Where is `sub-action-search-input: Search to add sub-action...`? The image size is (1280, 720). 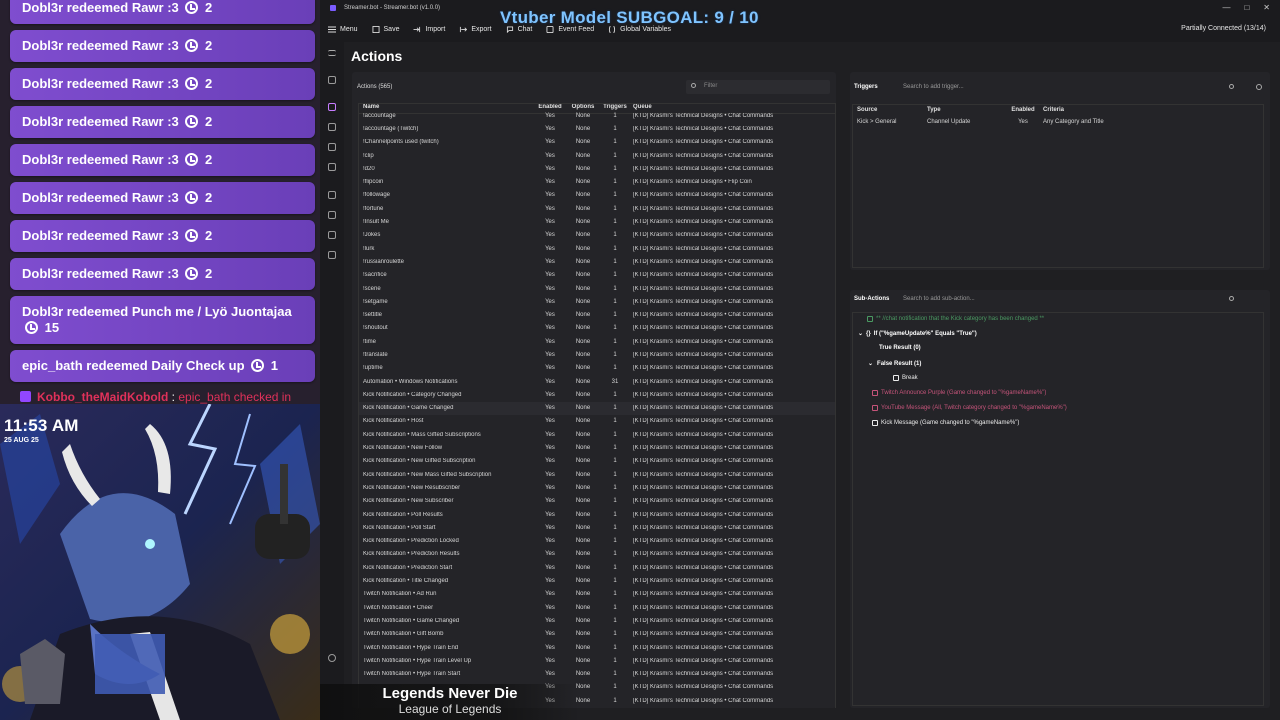
sub-action-search-input: Search to add sub-action... is located at coordinates (1068, 299).